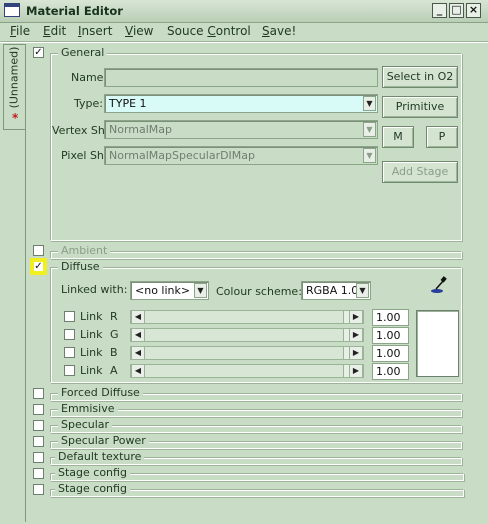  What do you see at coordinates (84, 250) in the screenshot?
I see `ambient-title: Ambient` at bounding box center [84, 250].